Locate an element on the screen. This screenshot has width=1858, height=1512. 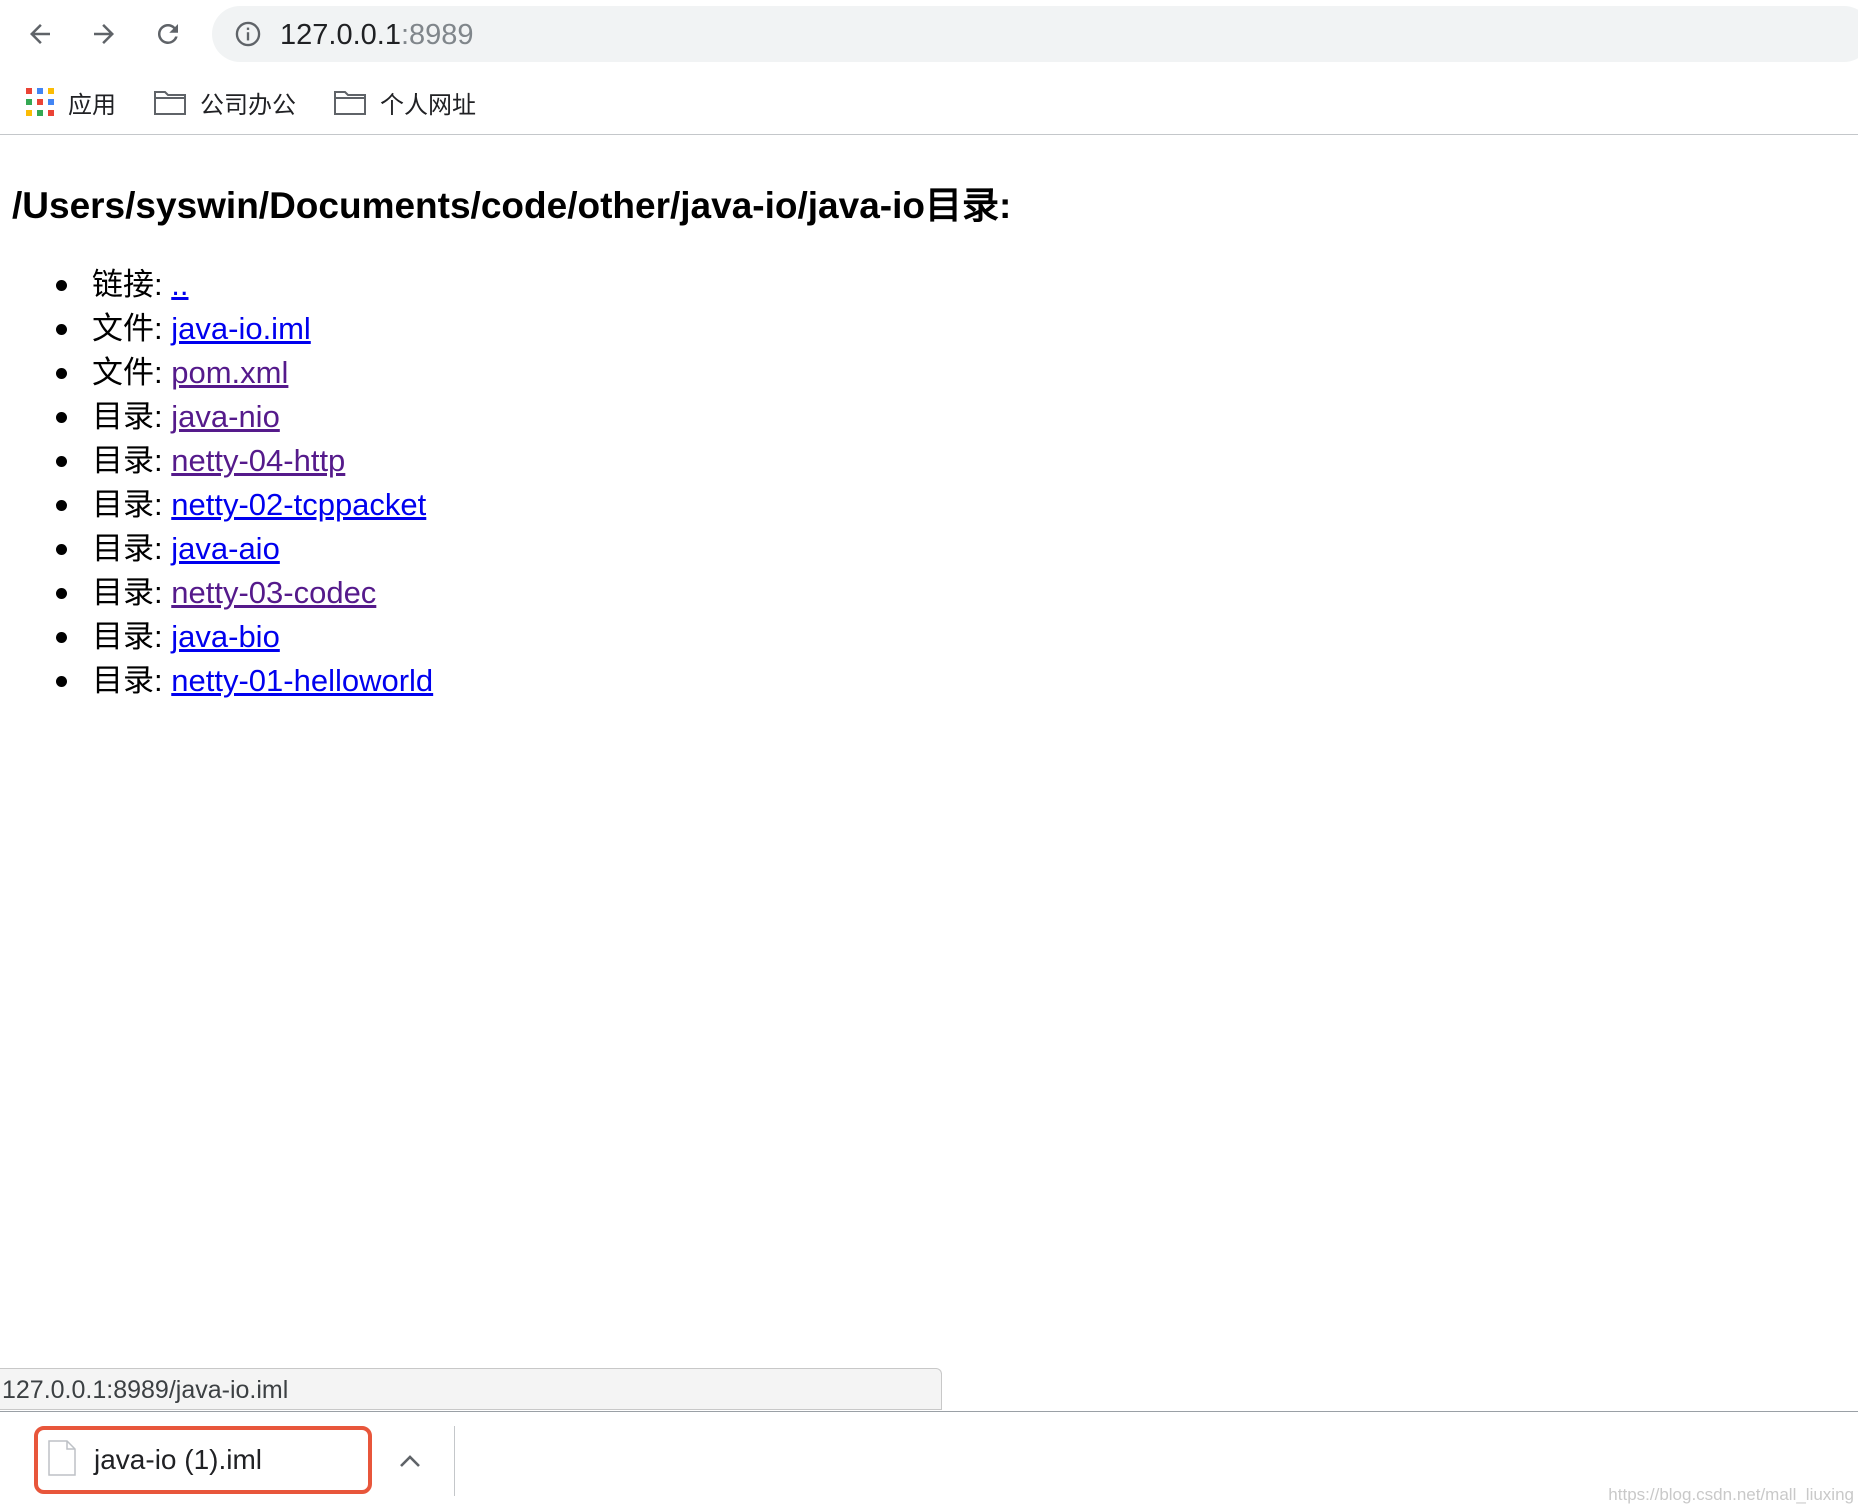
entry-link: netty-04-http is located at coordinates (258, 460).